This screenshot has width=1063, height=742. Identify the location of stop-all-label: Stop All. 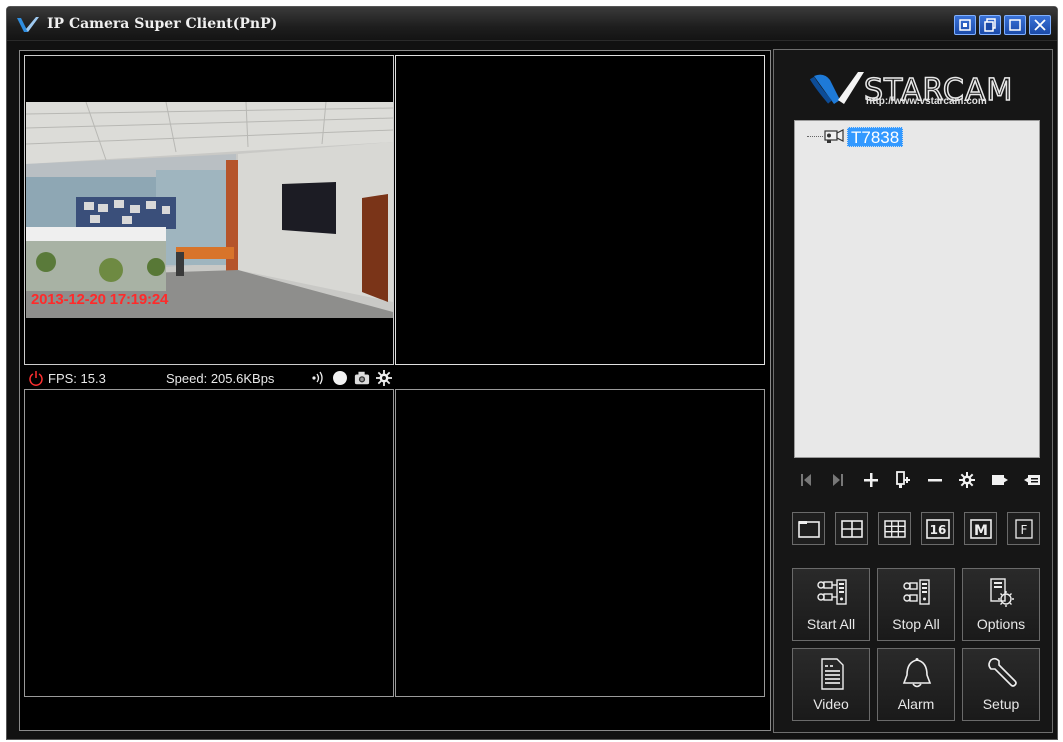
(916, 624).